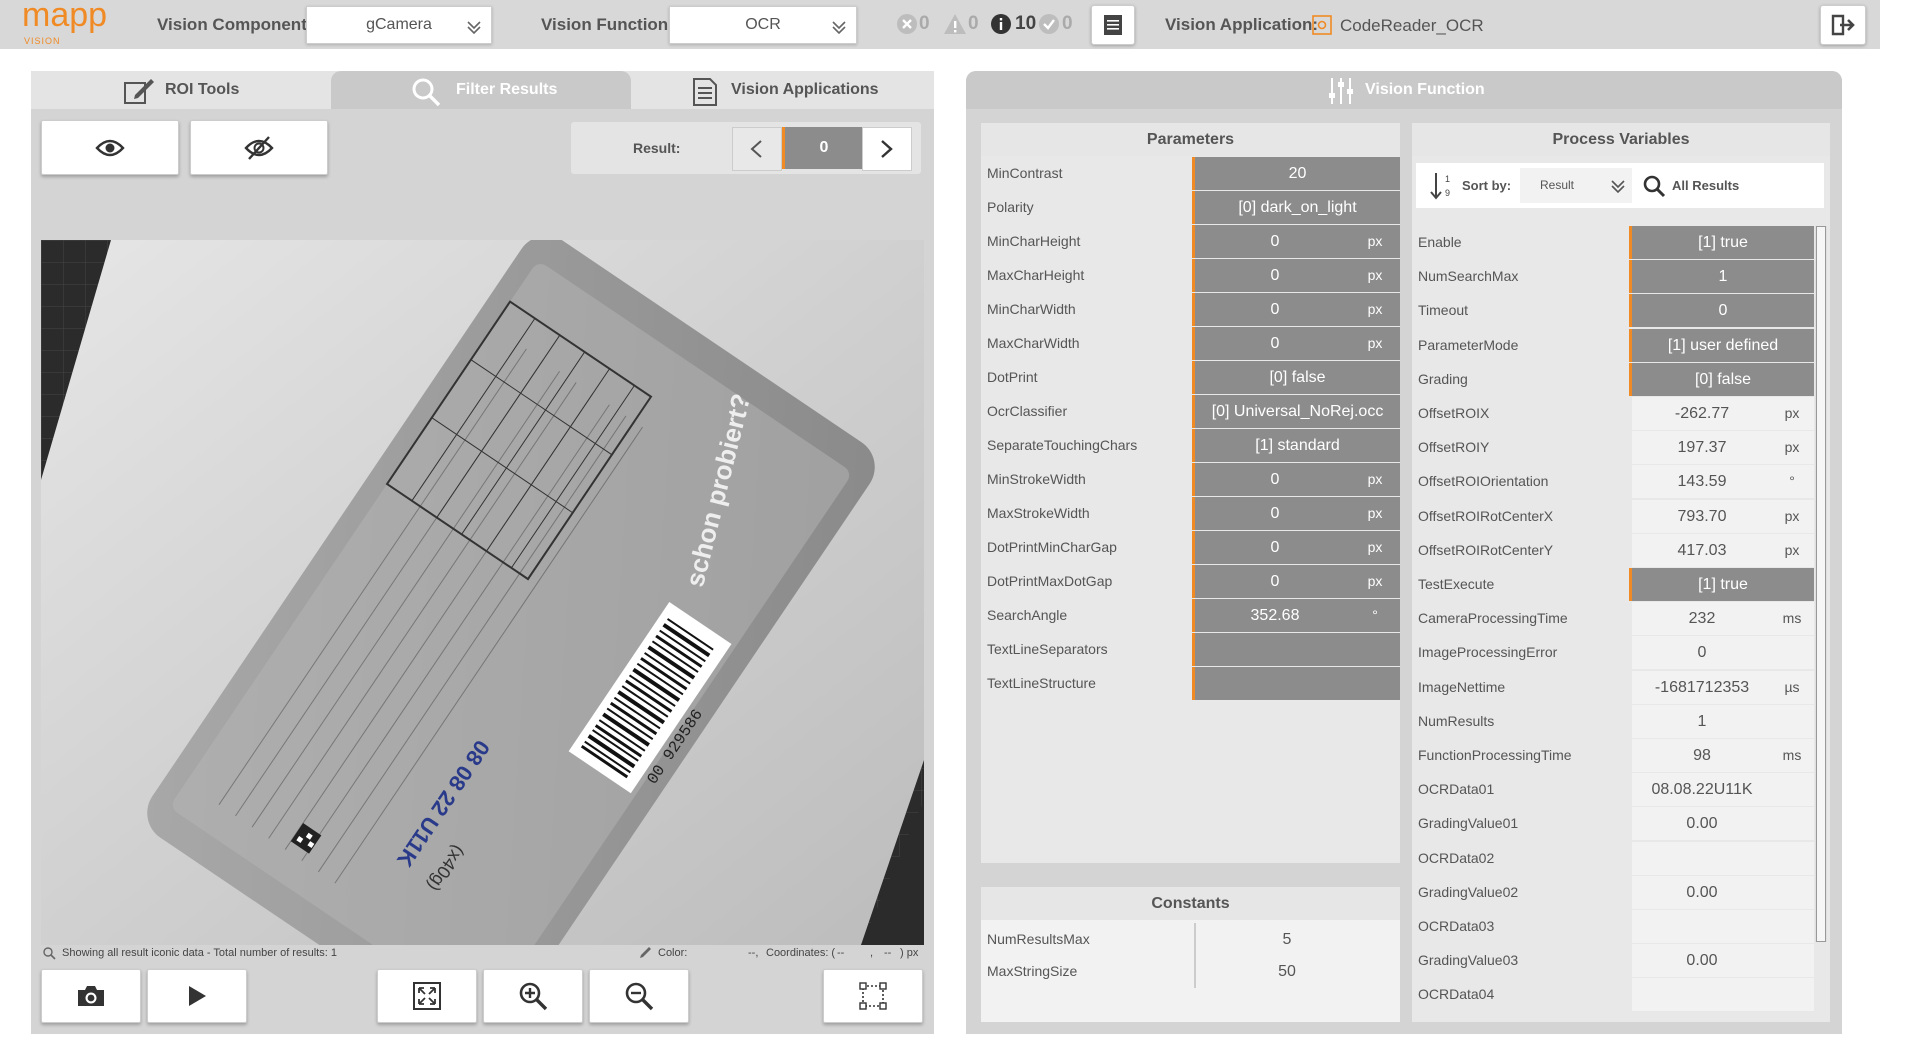 The width and height of the screenshot is (1920, 1057). Describe the element at coordinates (1297, 445) in the screenshot. I see `parameter-value-field: [1] standard` at that location.